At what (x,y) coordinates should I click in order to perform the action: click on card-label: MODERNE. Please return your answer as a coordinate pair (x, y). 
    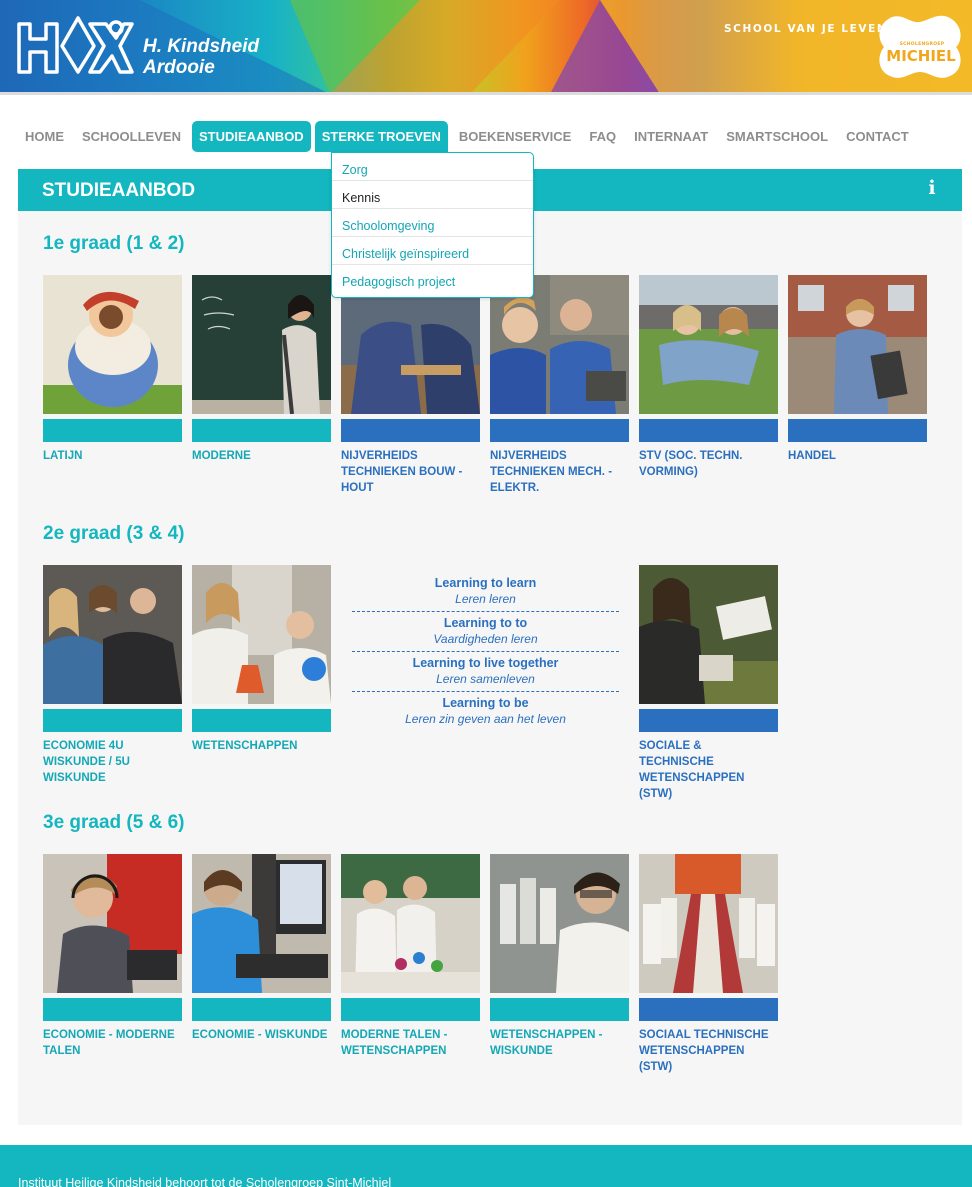
    Looking at the image, I should click on (261, 456).